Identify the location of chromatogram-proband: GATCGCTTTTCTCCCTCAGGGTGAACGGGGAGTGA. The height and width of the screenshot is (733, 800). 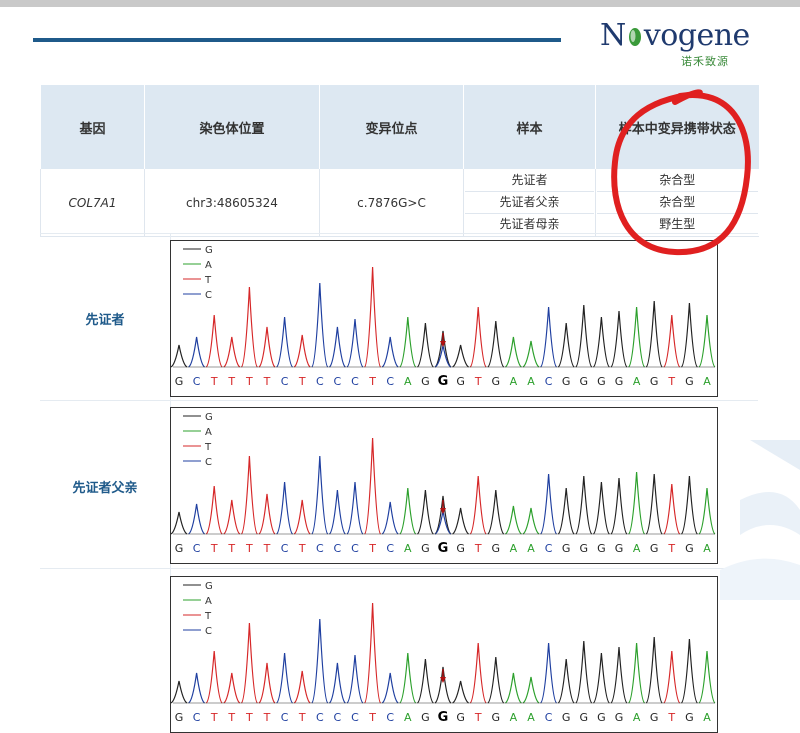
(444, 318).